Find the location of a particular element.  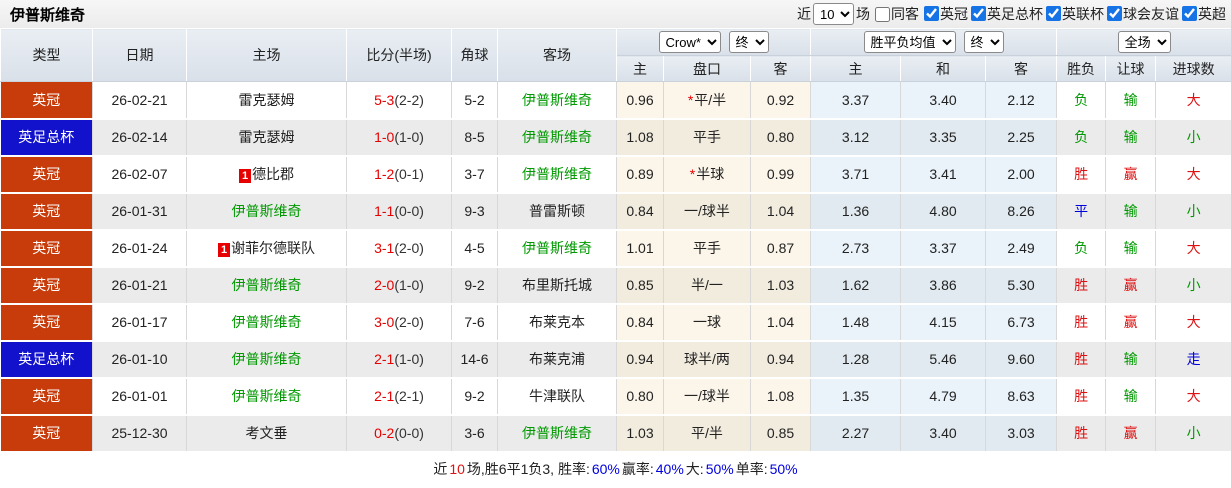

league-filter: 英联杯 is located at coordinates (1073, 14).